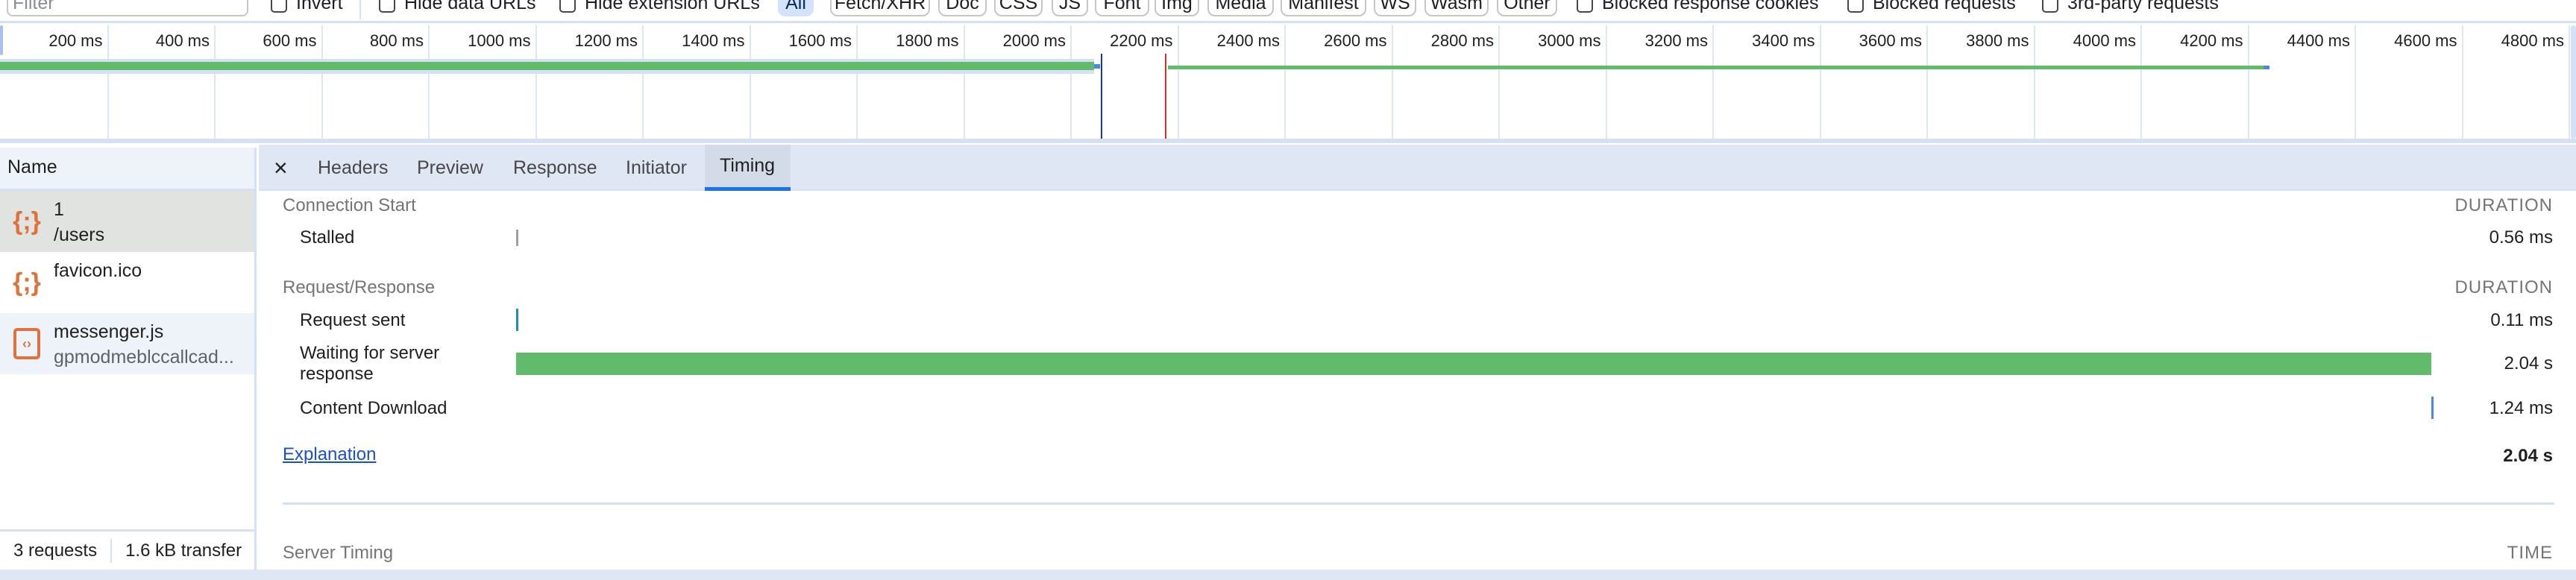  I want to click on invert-checkbox: Invert, so click(307, 8).